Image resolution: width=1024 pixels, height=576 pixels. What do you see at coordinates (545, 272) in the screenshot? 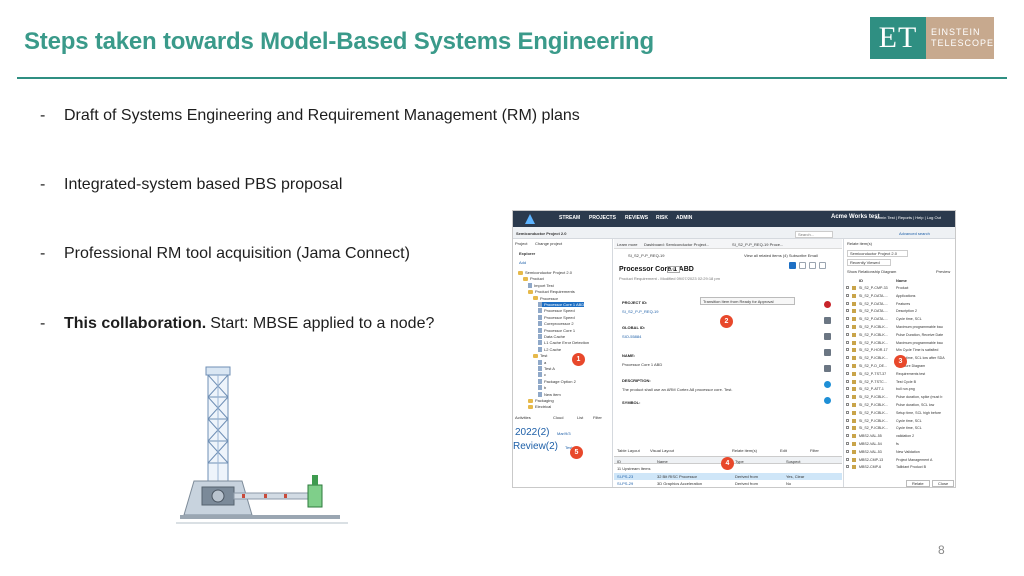
I see `tree-item: Semiconductor Project 2.0` at bounding box center [545, 272].